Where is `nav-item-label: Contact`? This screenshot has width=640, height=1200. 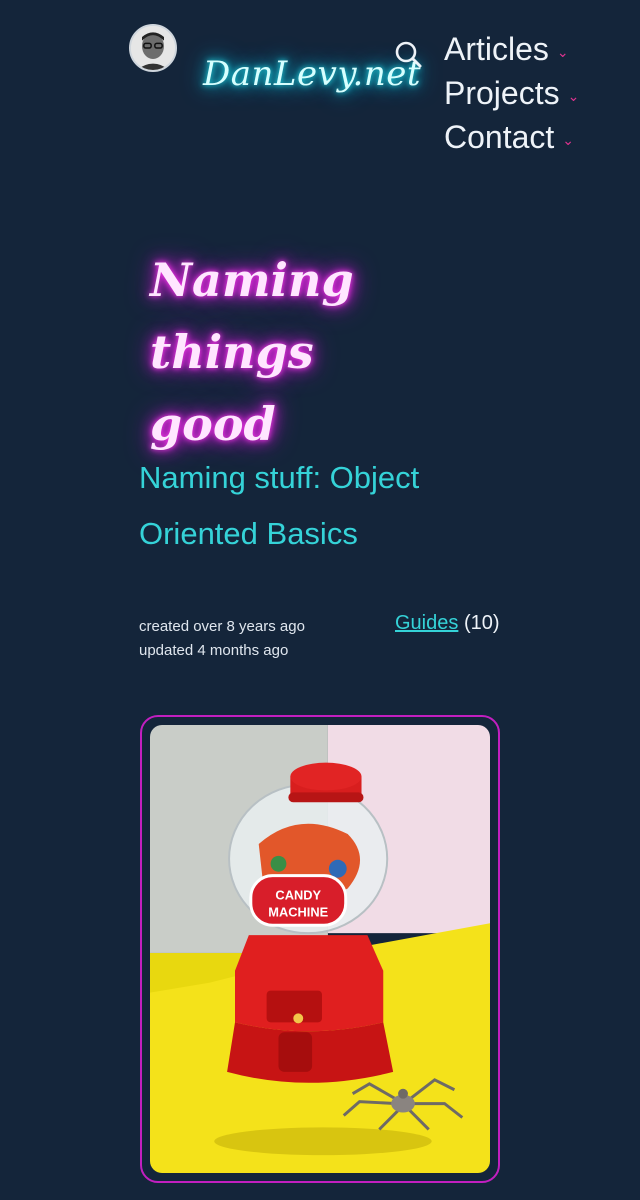 nav-item-label: Contact is located at coordinates (499, 137).